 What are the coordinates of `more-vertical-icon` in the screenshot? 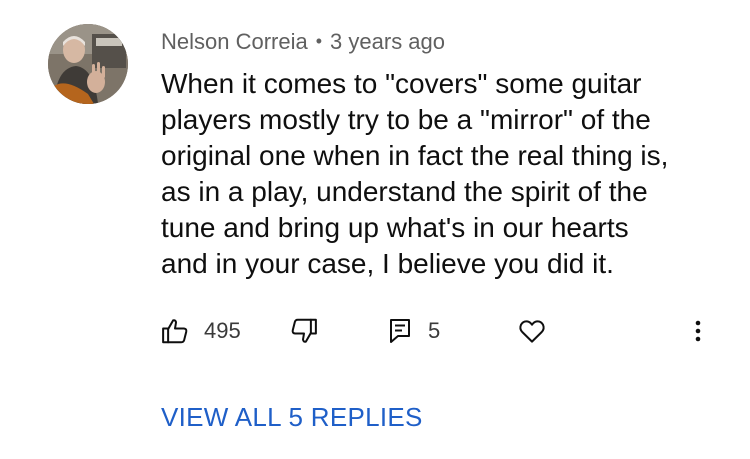 It's located at (698, 331).